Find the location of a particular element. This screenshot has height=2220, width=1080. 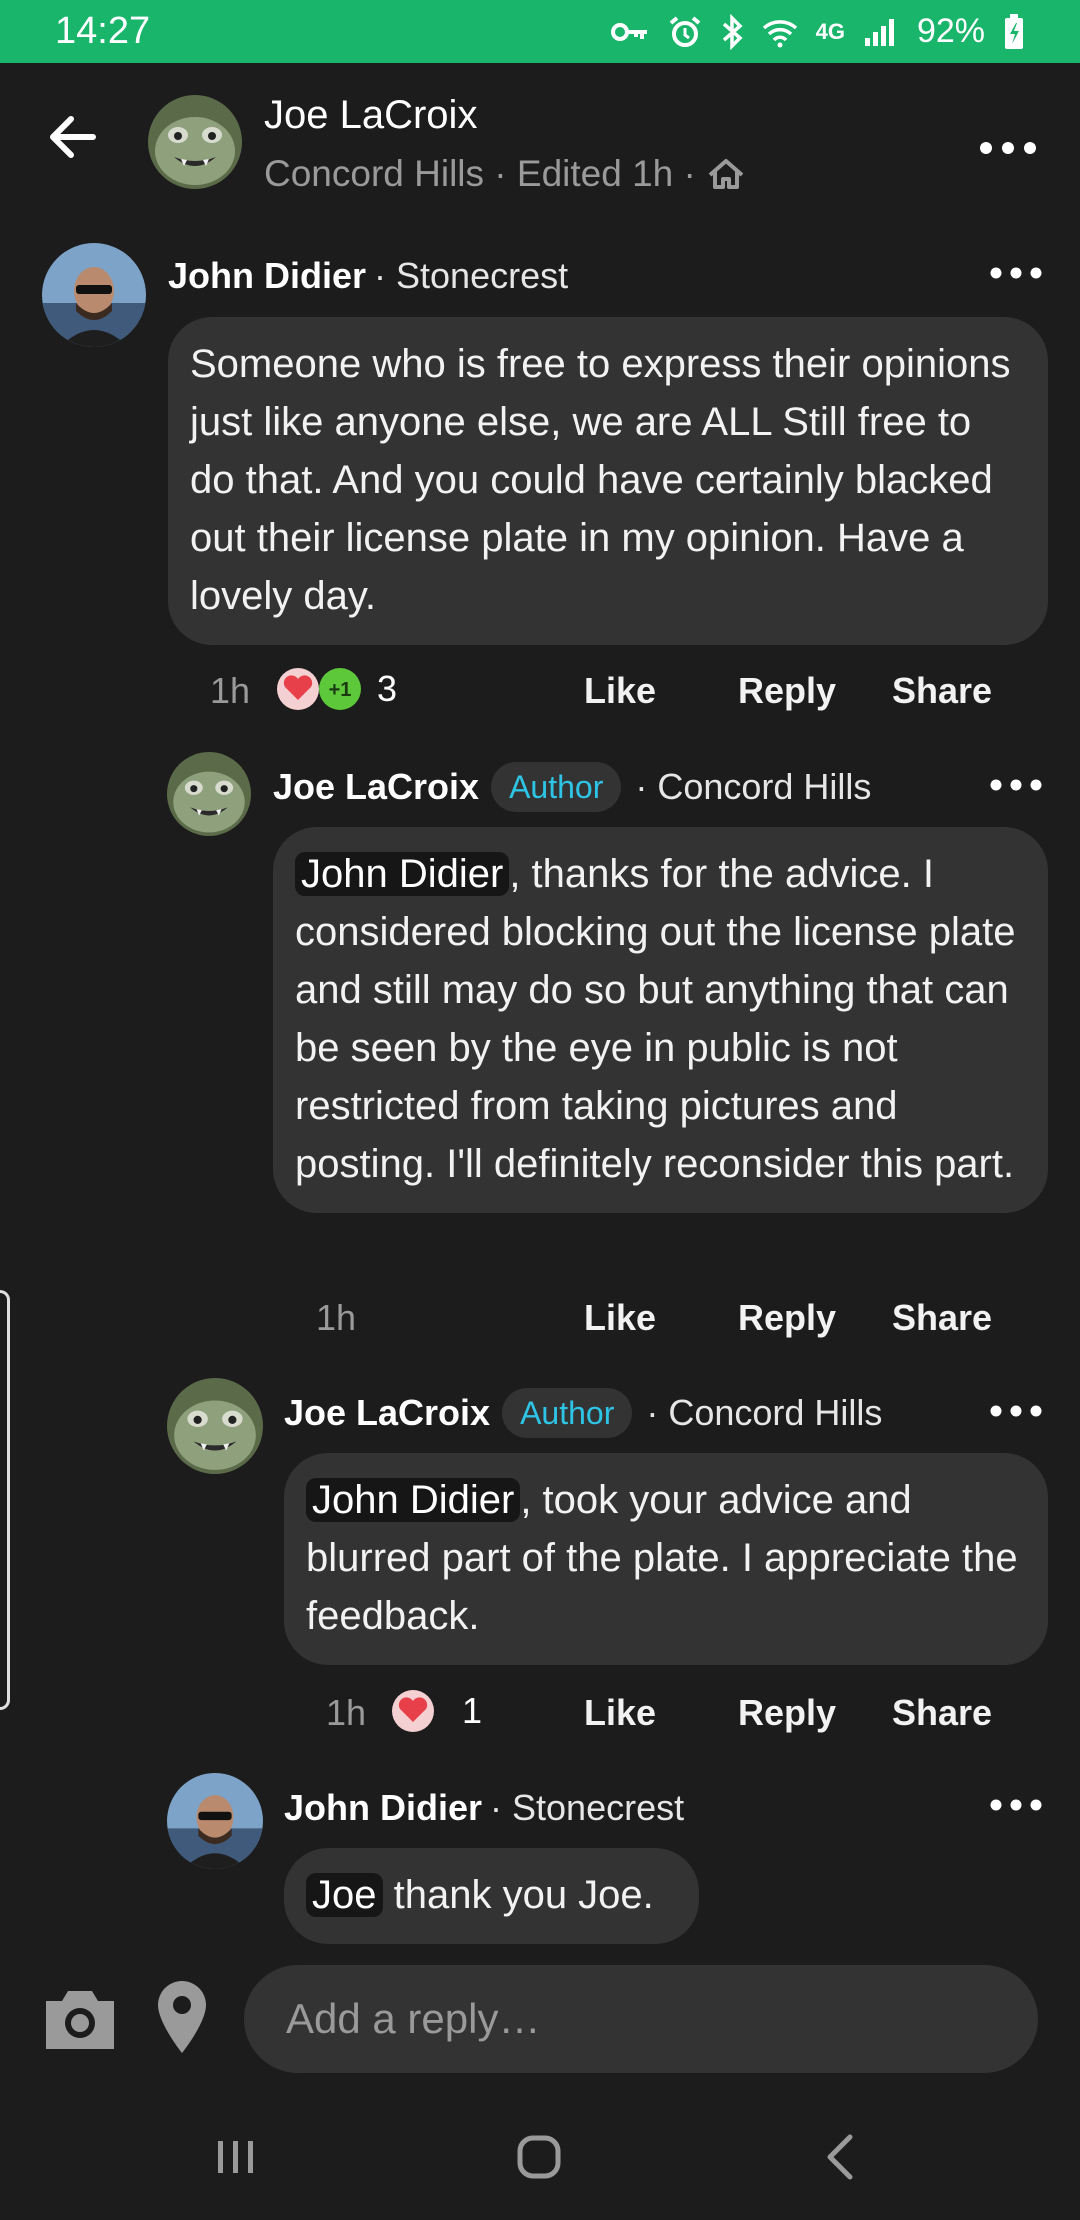

status-time: 14:27 is located at coordinates (103, 31).